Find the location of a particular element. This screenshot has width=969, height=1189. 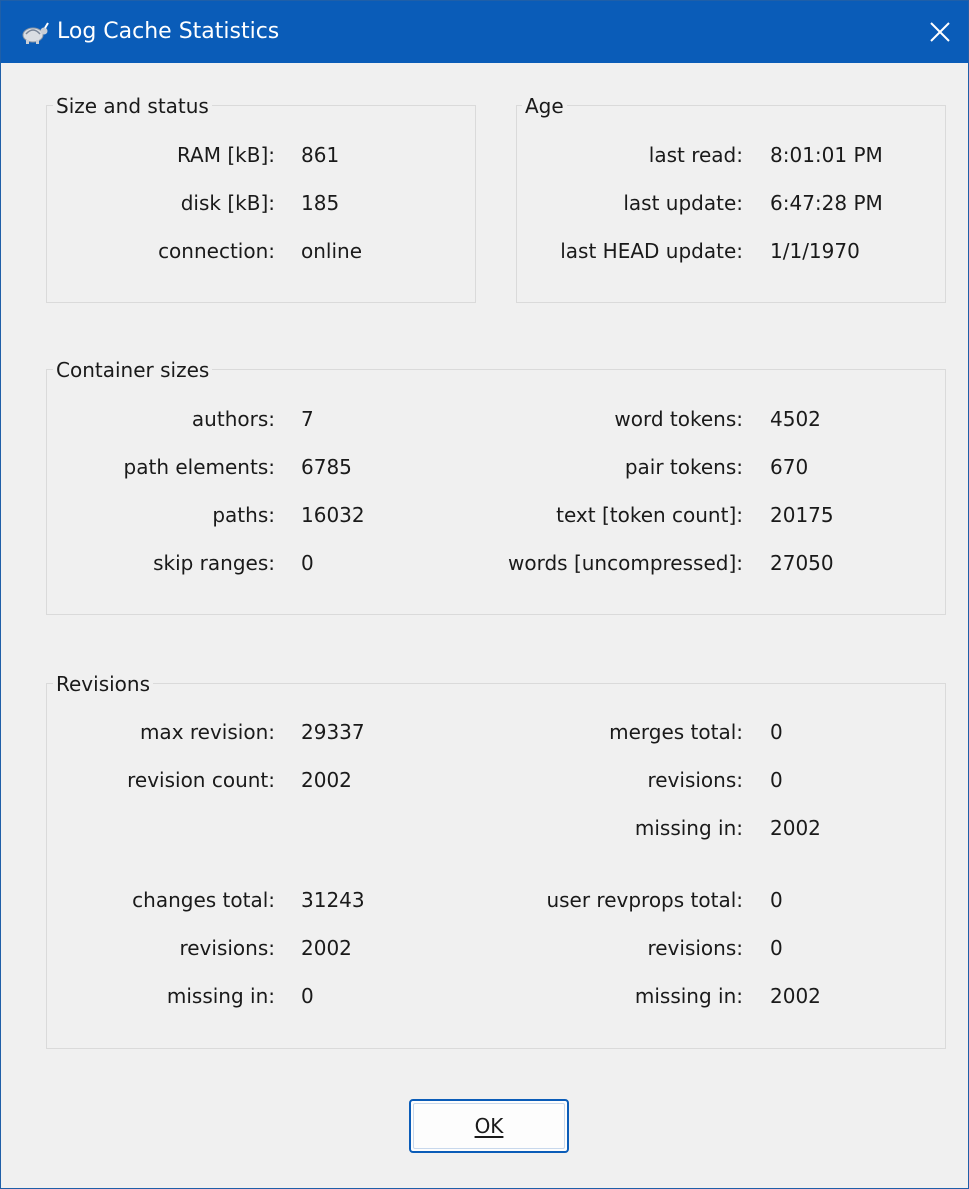

last-read-label: last read: is located at coordinates (695, 155).